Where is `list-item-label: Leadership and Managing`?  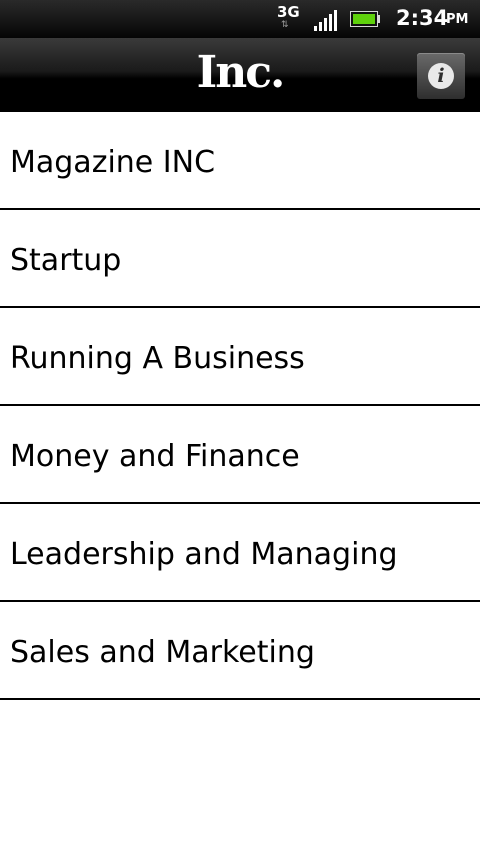
list-item-label: Leadership and Managing is located at coordinates (204, 554).